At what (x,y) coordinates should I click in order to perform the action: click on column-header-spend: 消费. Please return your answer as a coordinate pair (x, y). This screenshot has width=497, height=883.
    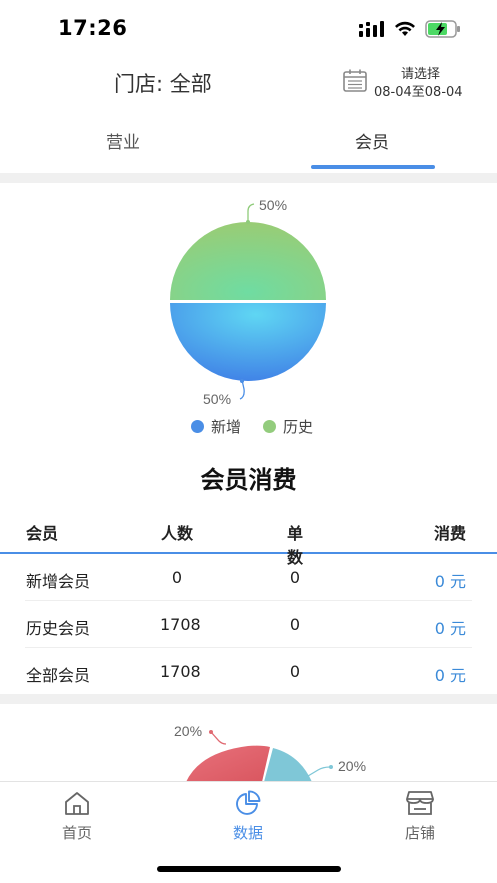
    Looking at the image, I should click on (449, 533).